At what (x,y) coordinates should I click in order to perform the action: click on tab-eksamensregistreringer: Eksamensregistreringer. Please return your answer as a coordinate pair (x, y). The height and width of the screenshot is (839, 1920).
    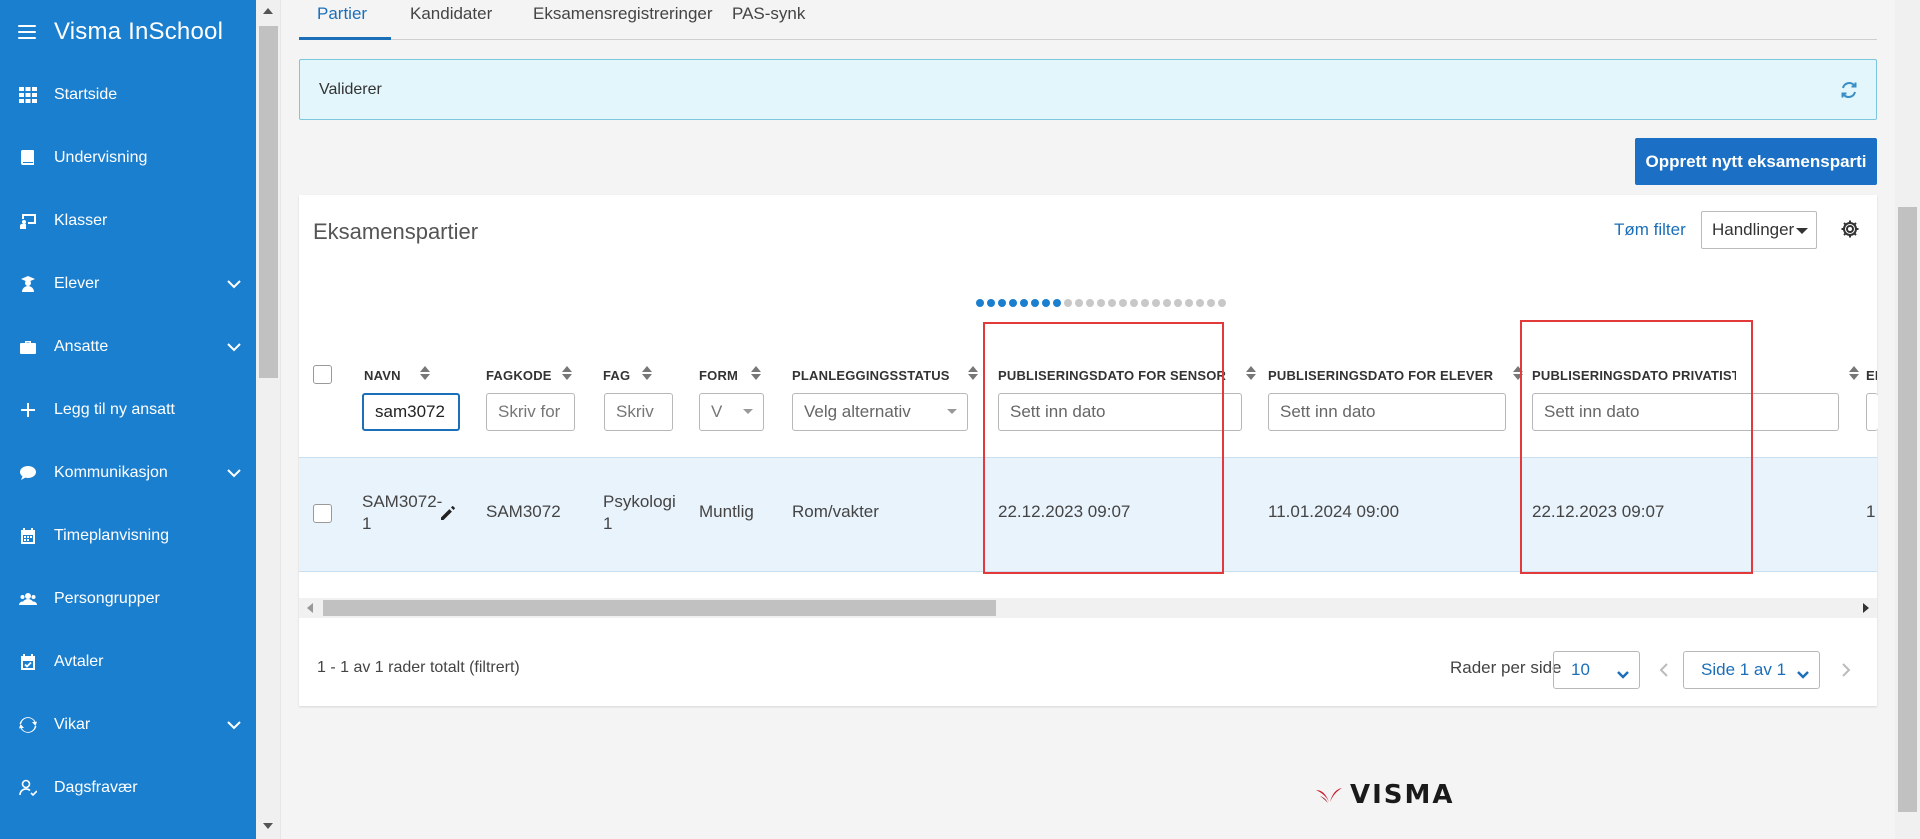
    Looking at the image, I should click on (623, 20).